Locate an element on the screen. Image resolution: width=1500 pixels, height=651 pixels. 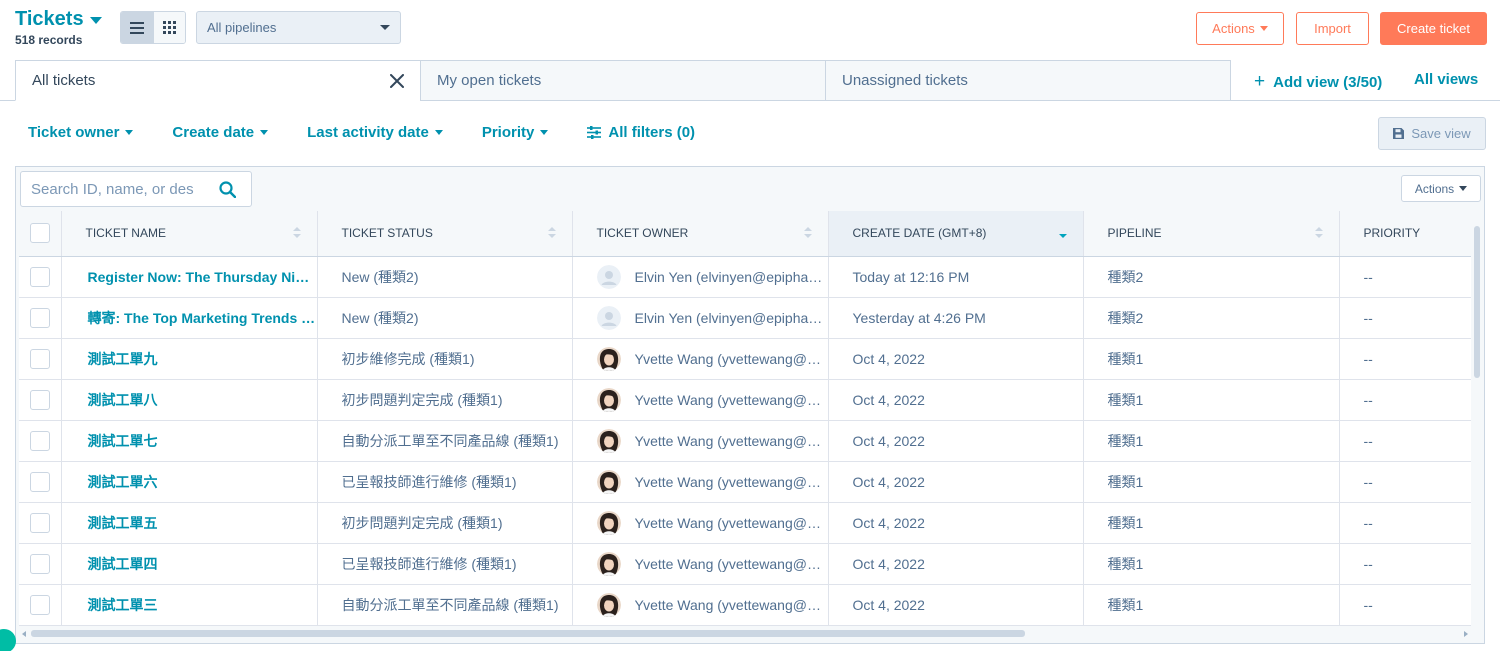
actions-button-label: Actions is located at coordinates (1233, 28).